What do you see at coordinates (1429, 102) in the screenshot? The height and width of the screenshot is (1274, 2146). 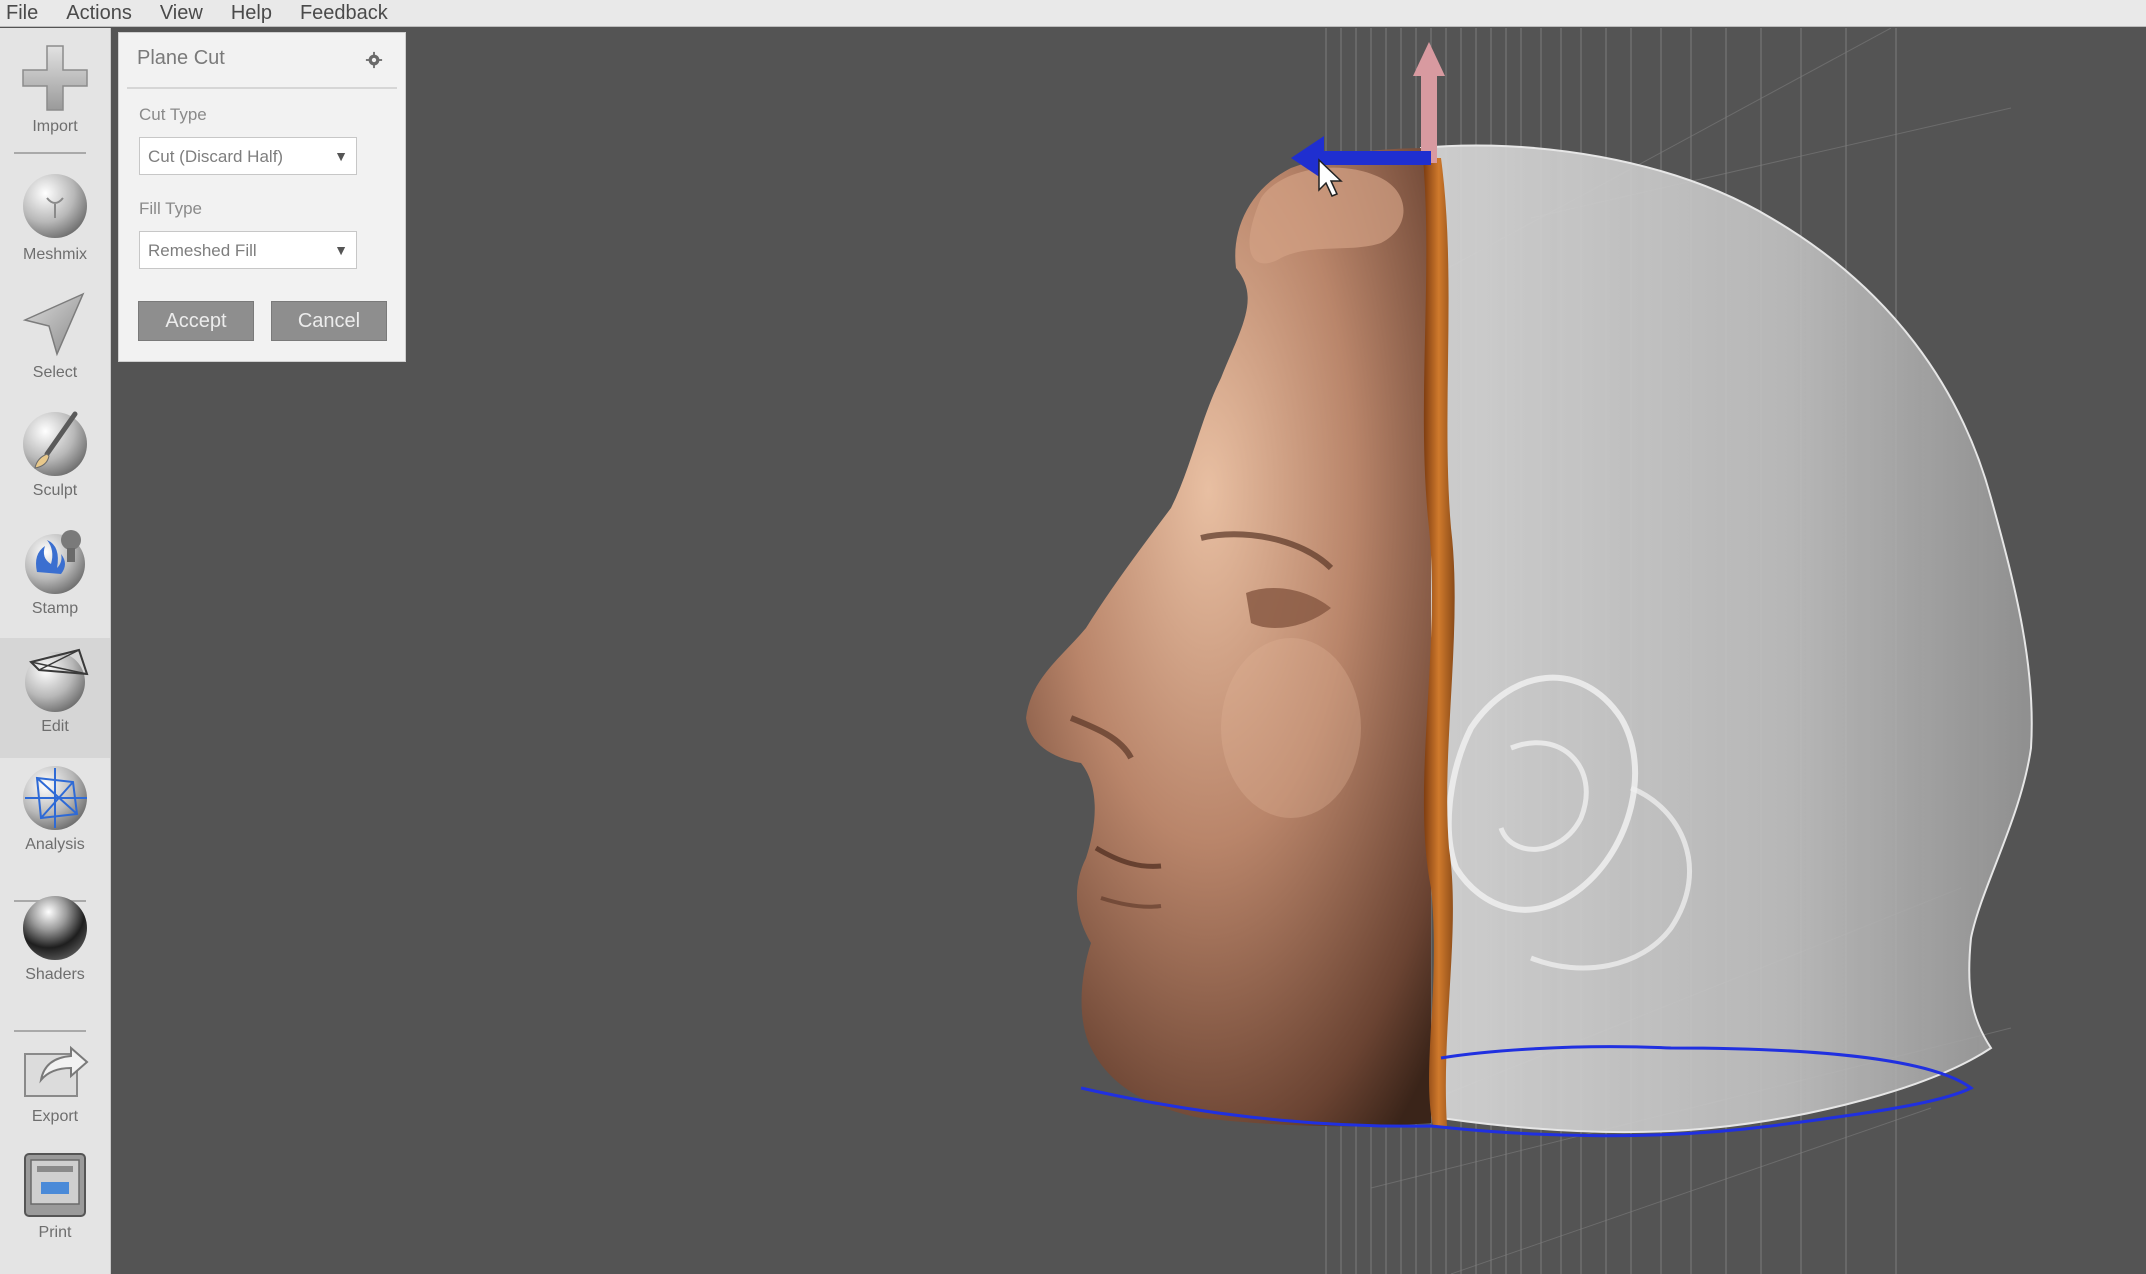 I see `gizmo-translate-pink` at bounding box center [1429, 102].